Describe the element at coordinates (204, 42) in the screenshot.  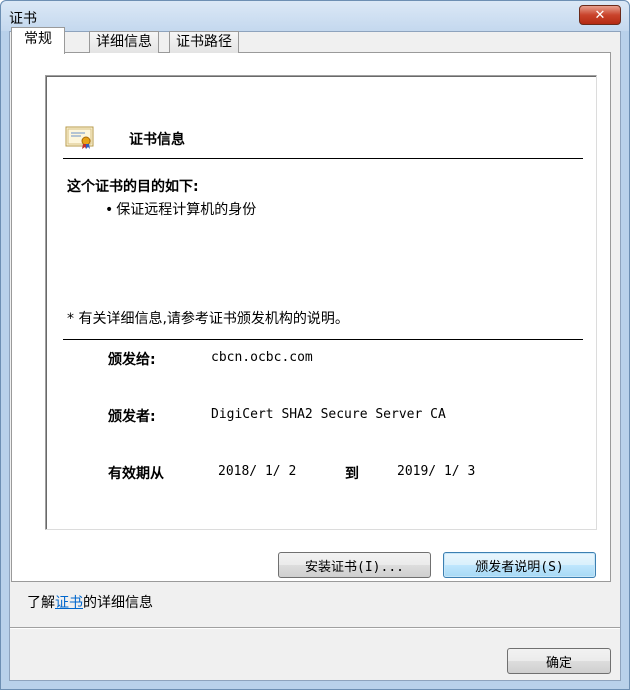
I see `tab-cert-path: 证书路径` at that location.